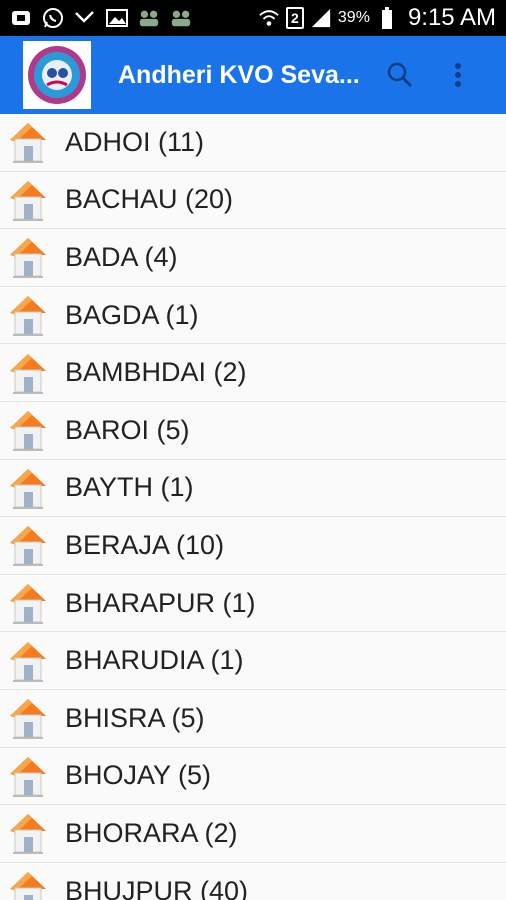  I want to click on status-bar: 2 39% 9:15 AM, so click(253, 18).